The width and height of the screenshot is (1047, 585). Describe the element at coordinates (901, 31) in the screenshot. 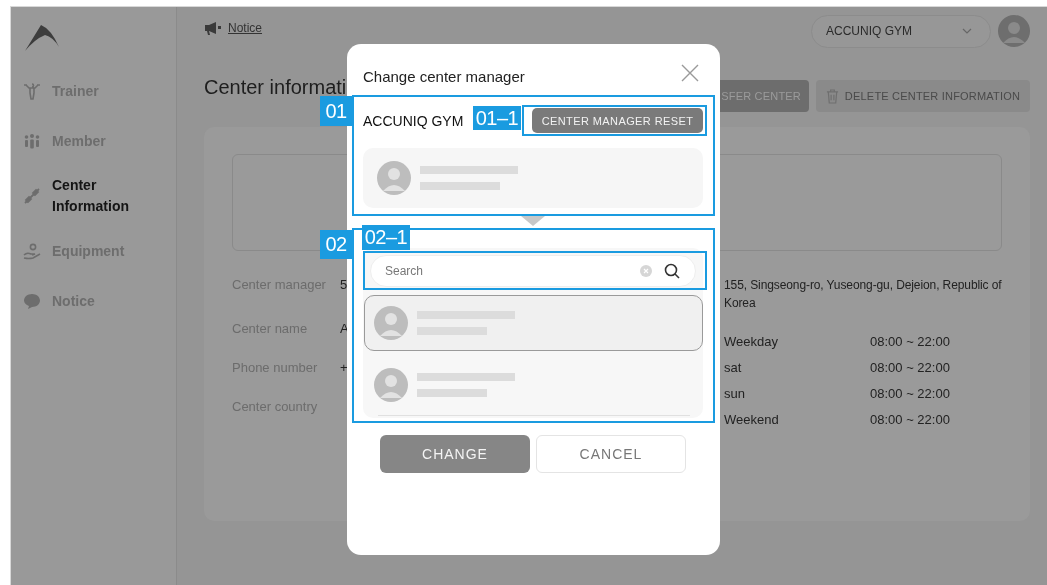

I see `center-dropdown: ACCUNIQ GYM` at that location.